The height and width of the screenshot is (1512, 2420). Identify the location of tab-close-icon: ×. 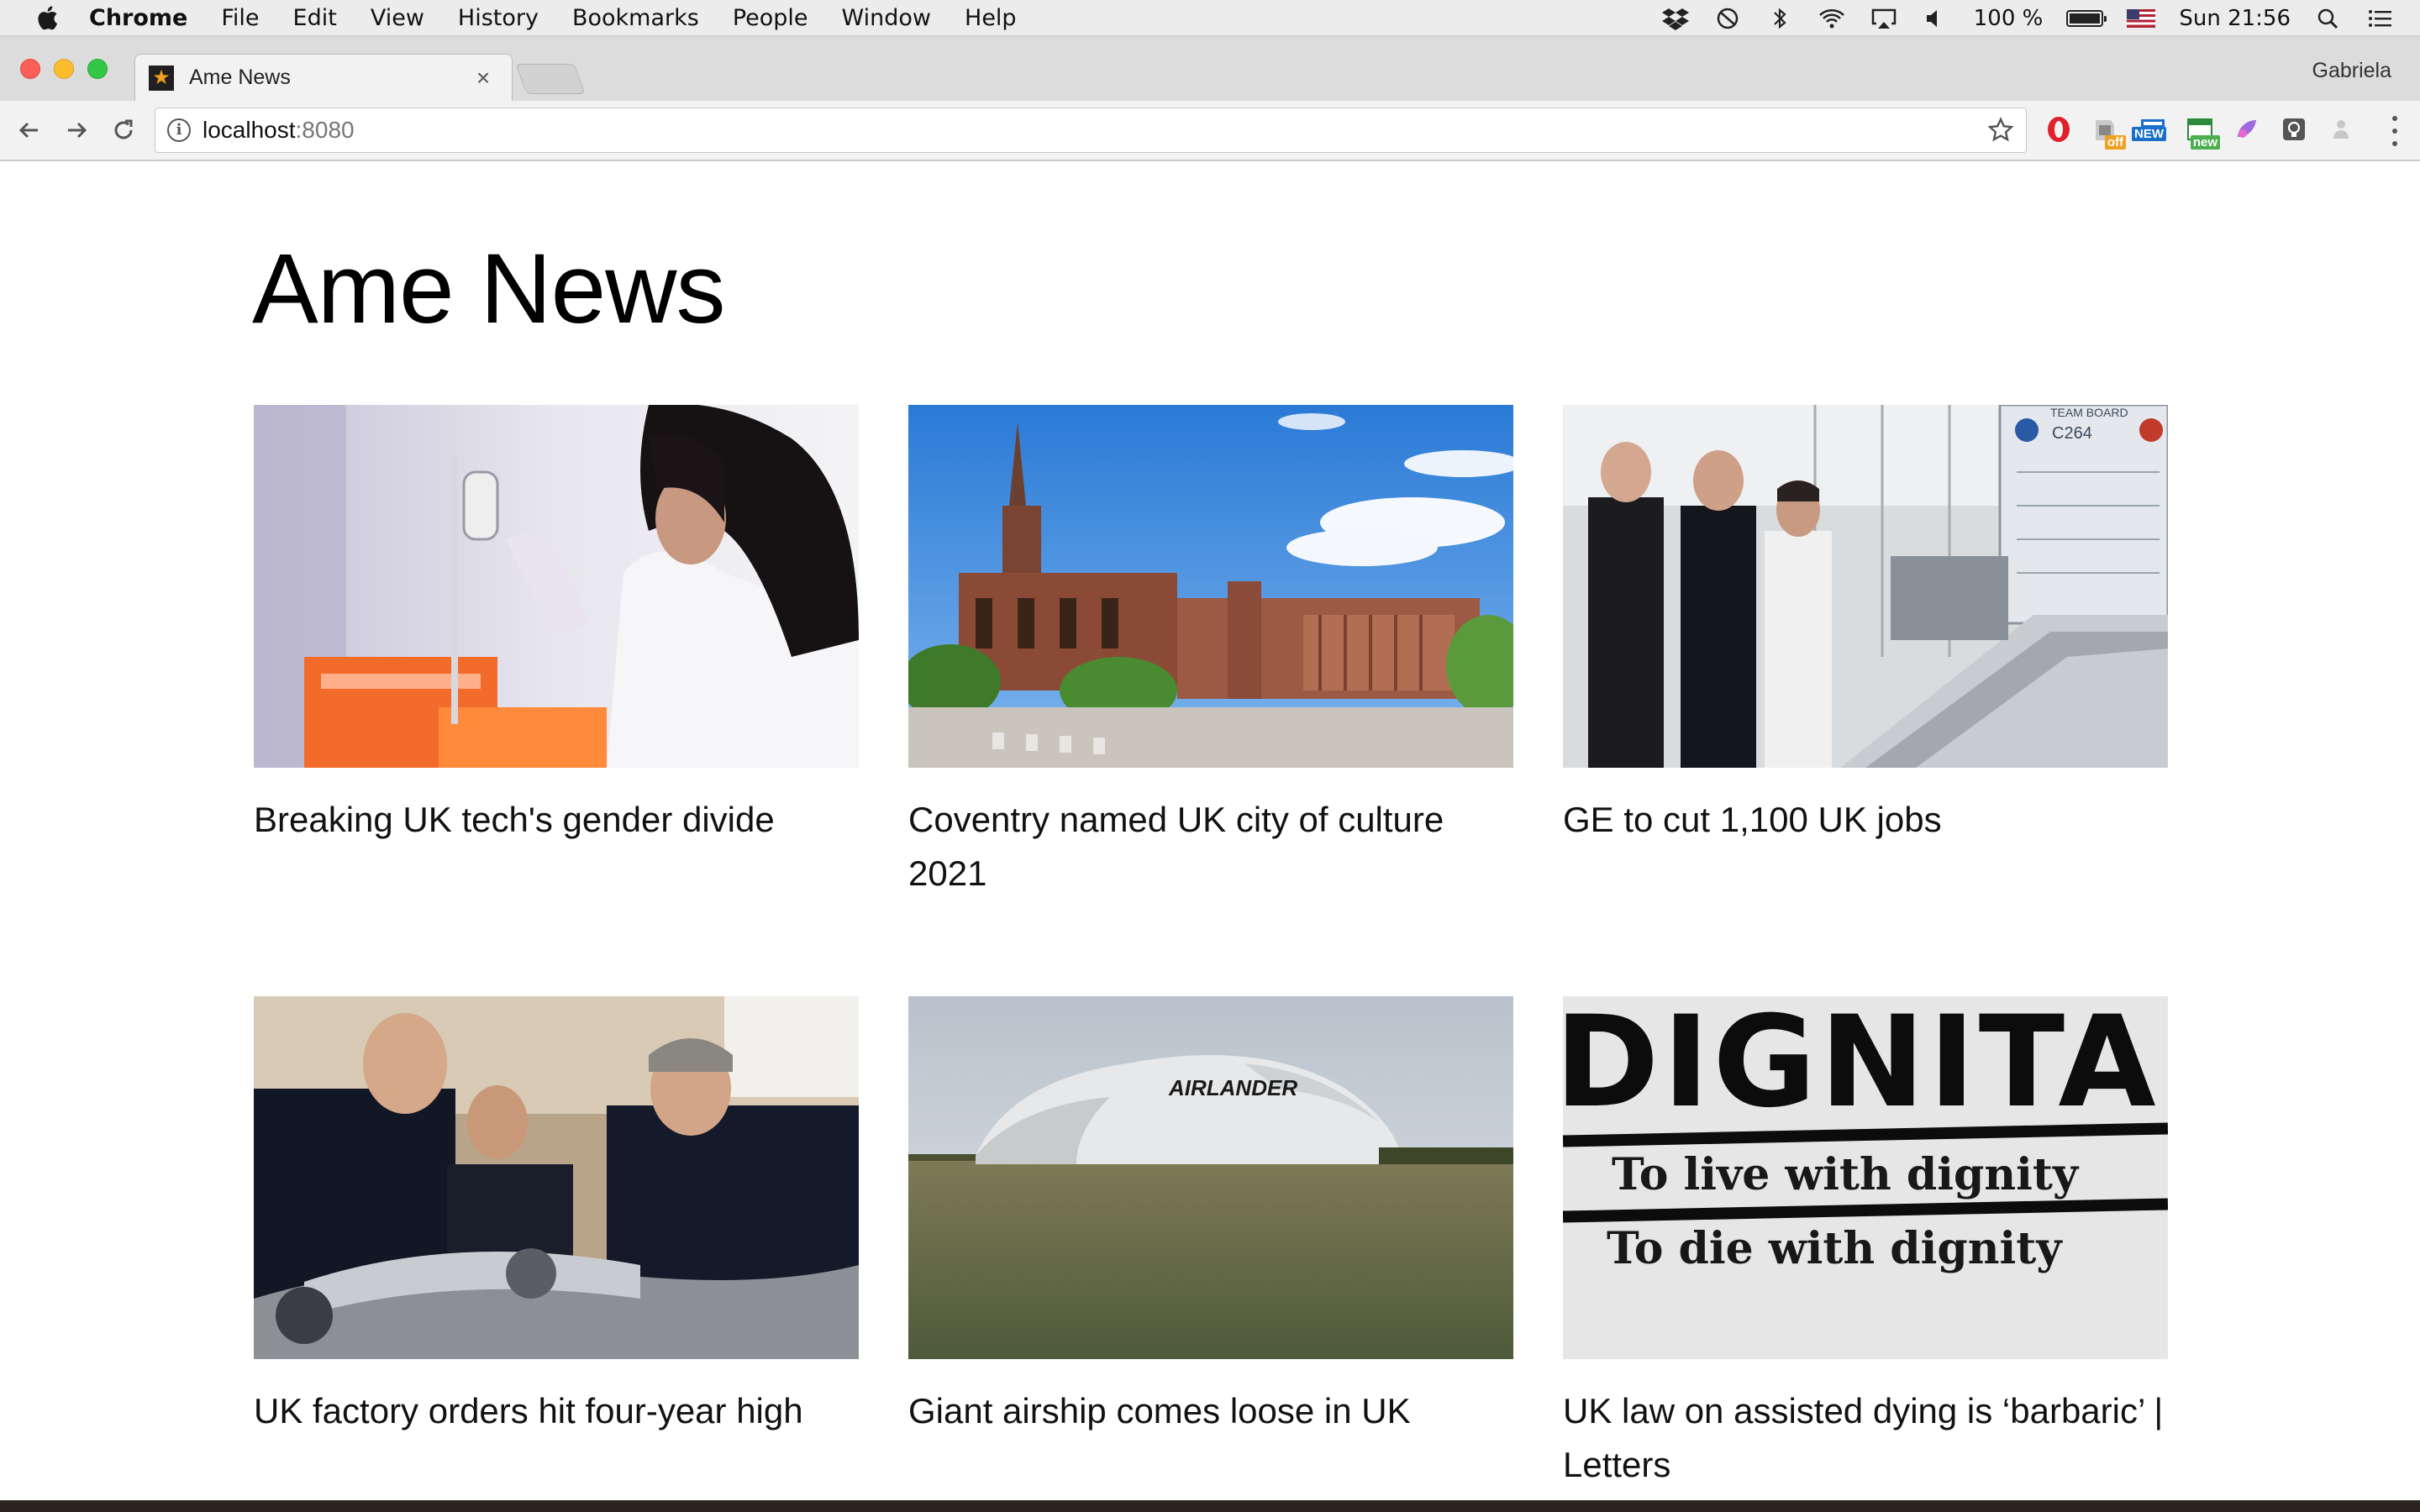
(483, 78).